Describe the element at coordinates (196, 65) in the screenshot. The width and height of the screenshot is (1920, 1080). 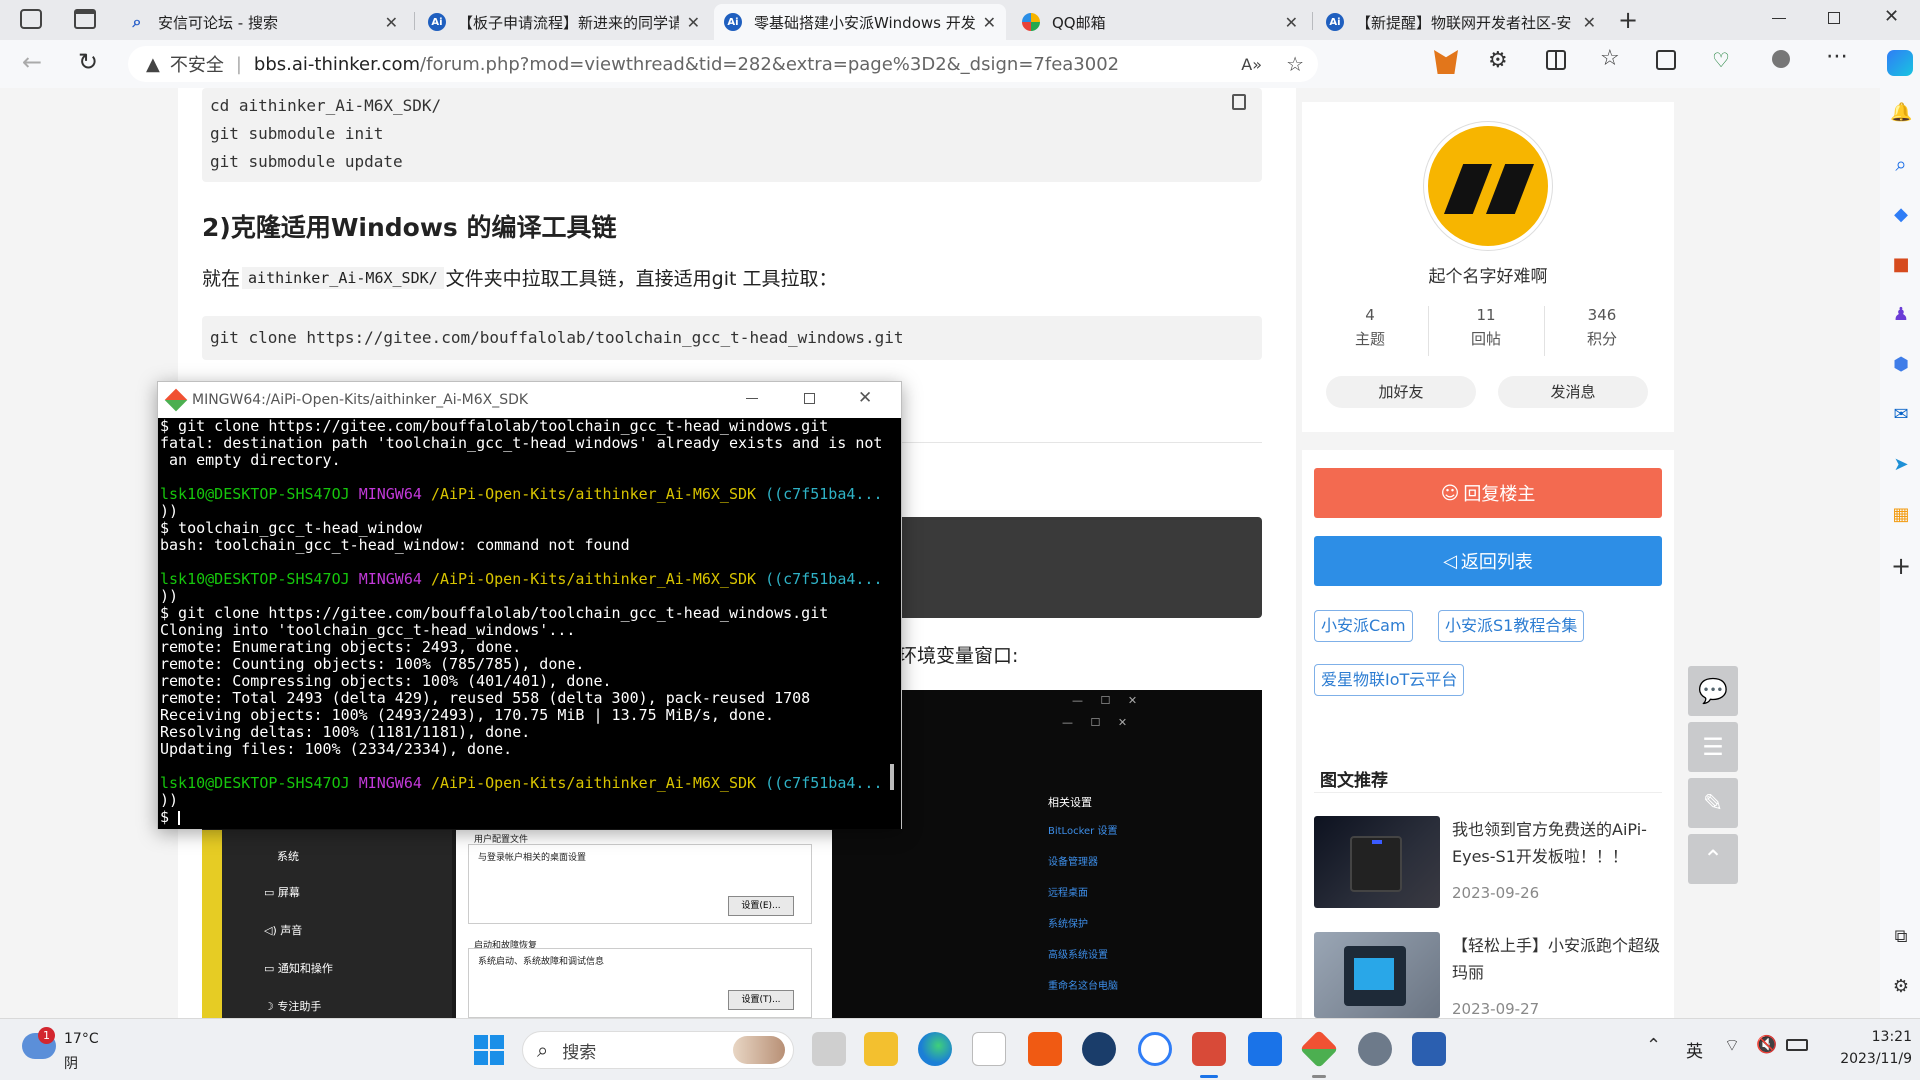
I see `security-label: 不安全` at that location.